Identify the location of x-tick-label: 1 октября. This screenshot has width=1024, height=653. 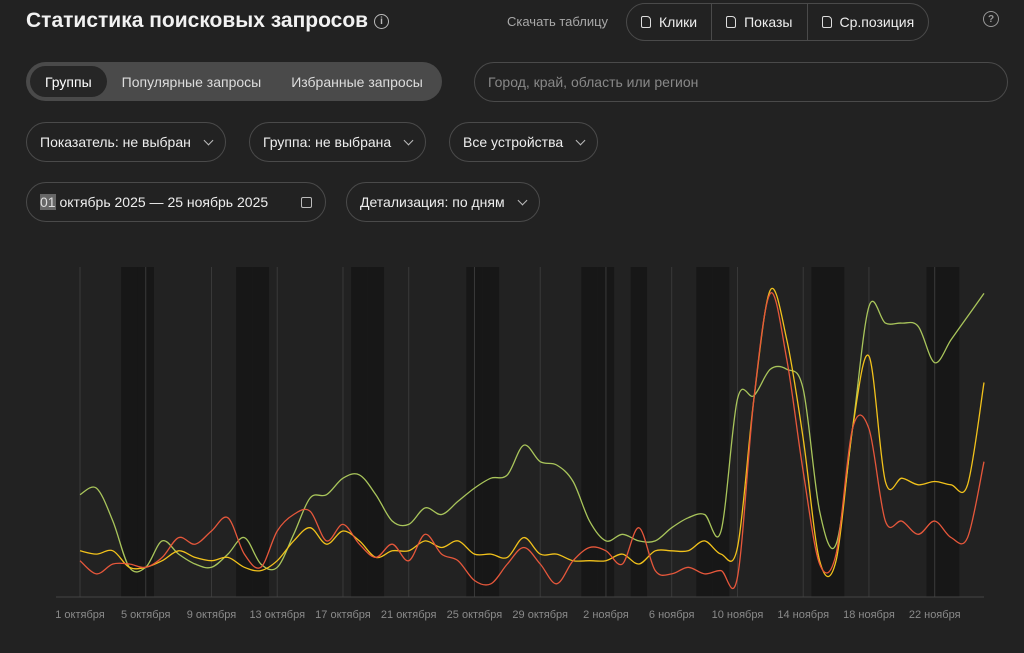
(80, 615).